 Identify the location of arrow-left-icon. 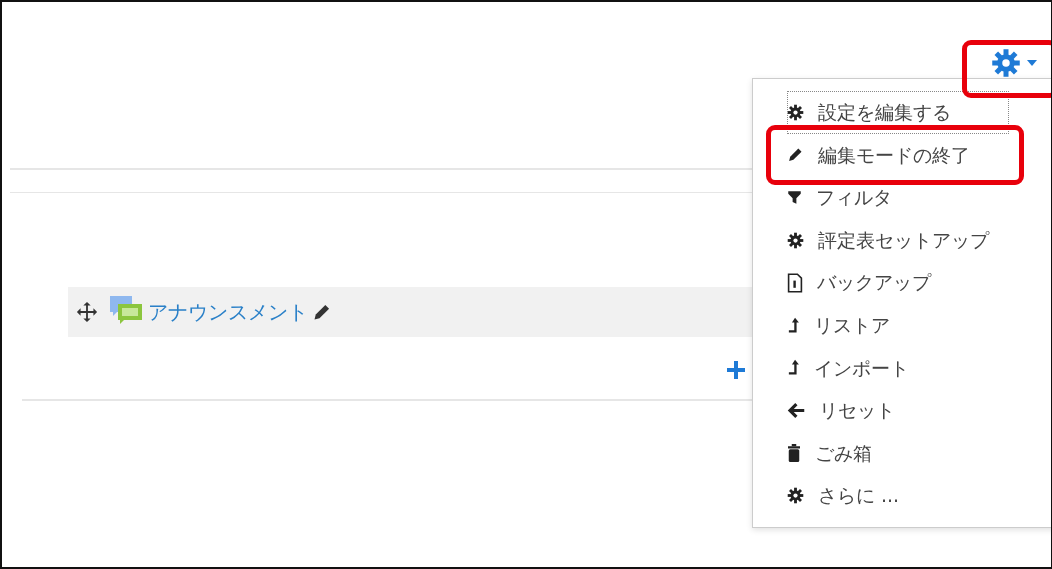
(796, 410).